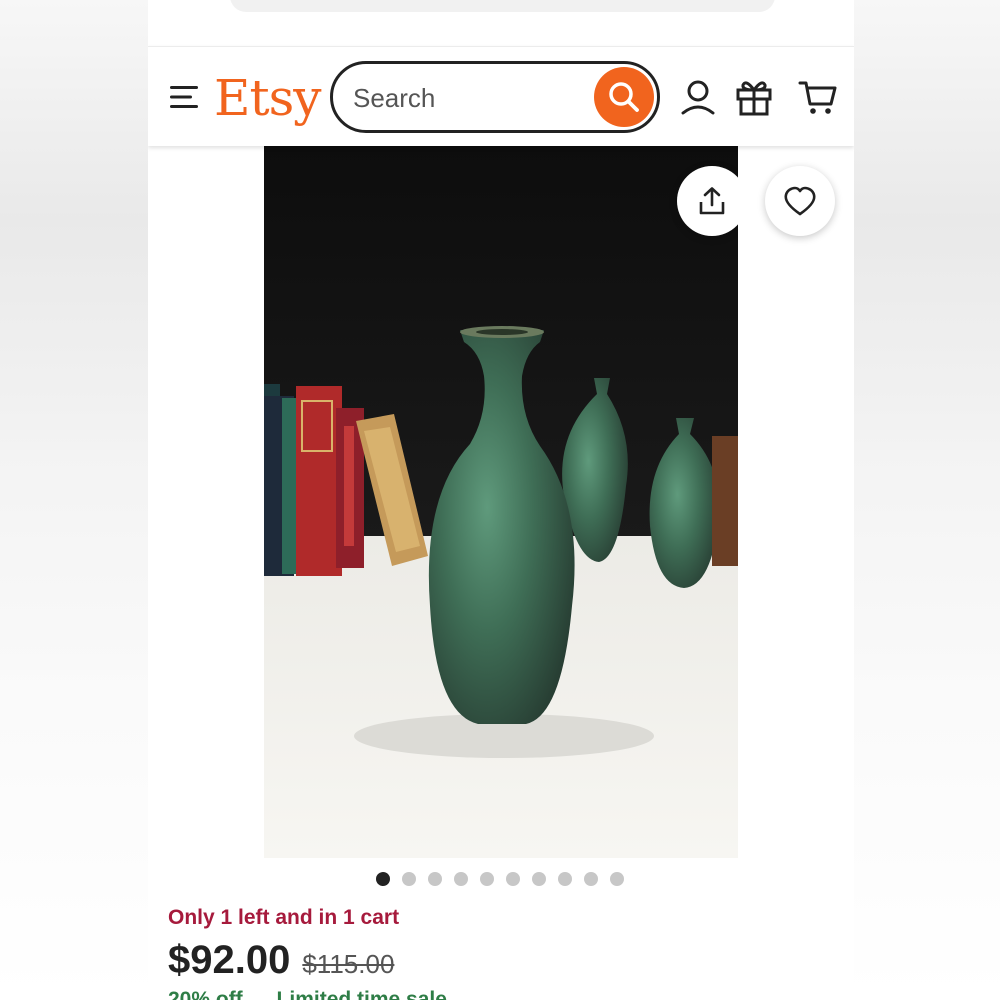  Describe the element at coordinates (284, 917) in the screenshot. I see `stock-notice: Only 1 left and in 1 cart` at that location.